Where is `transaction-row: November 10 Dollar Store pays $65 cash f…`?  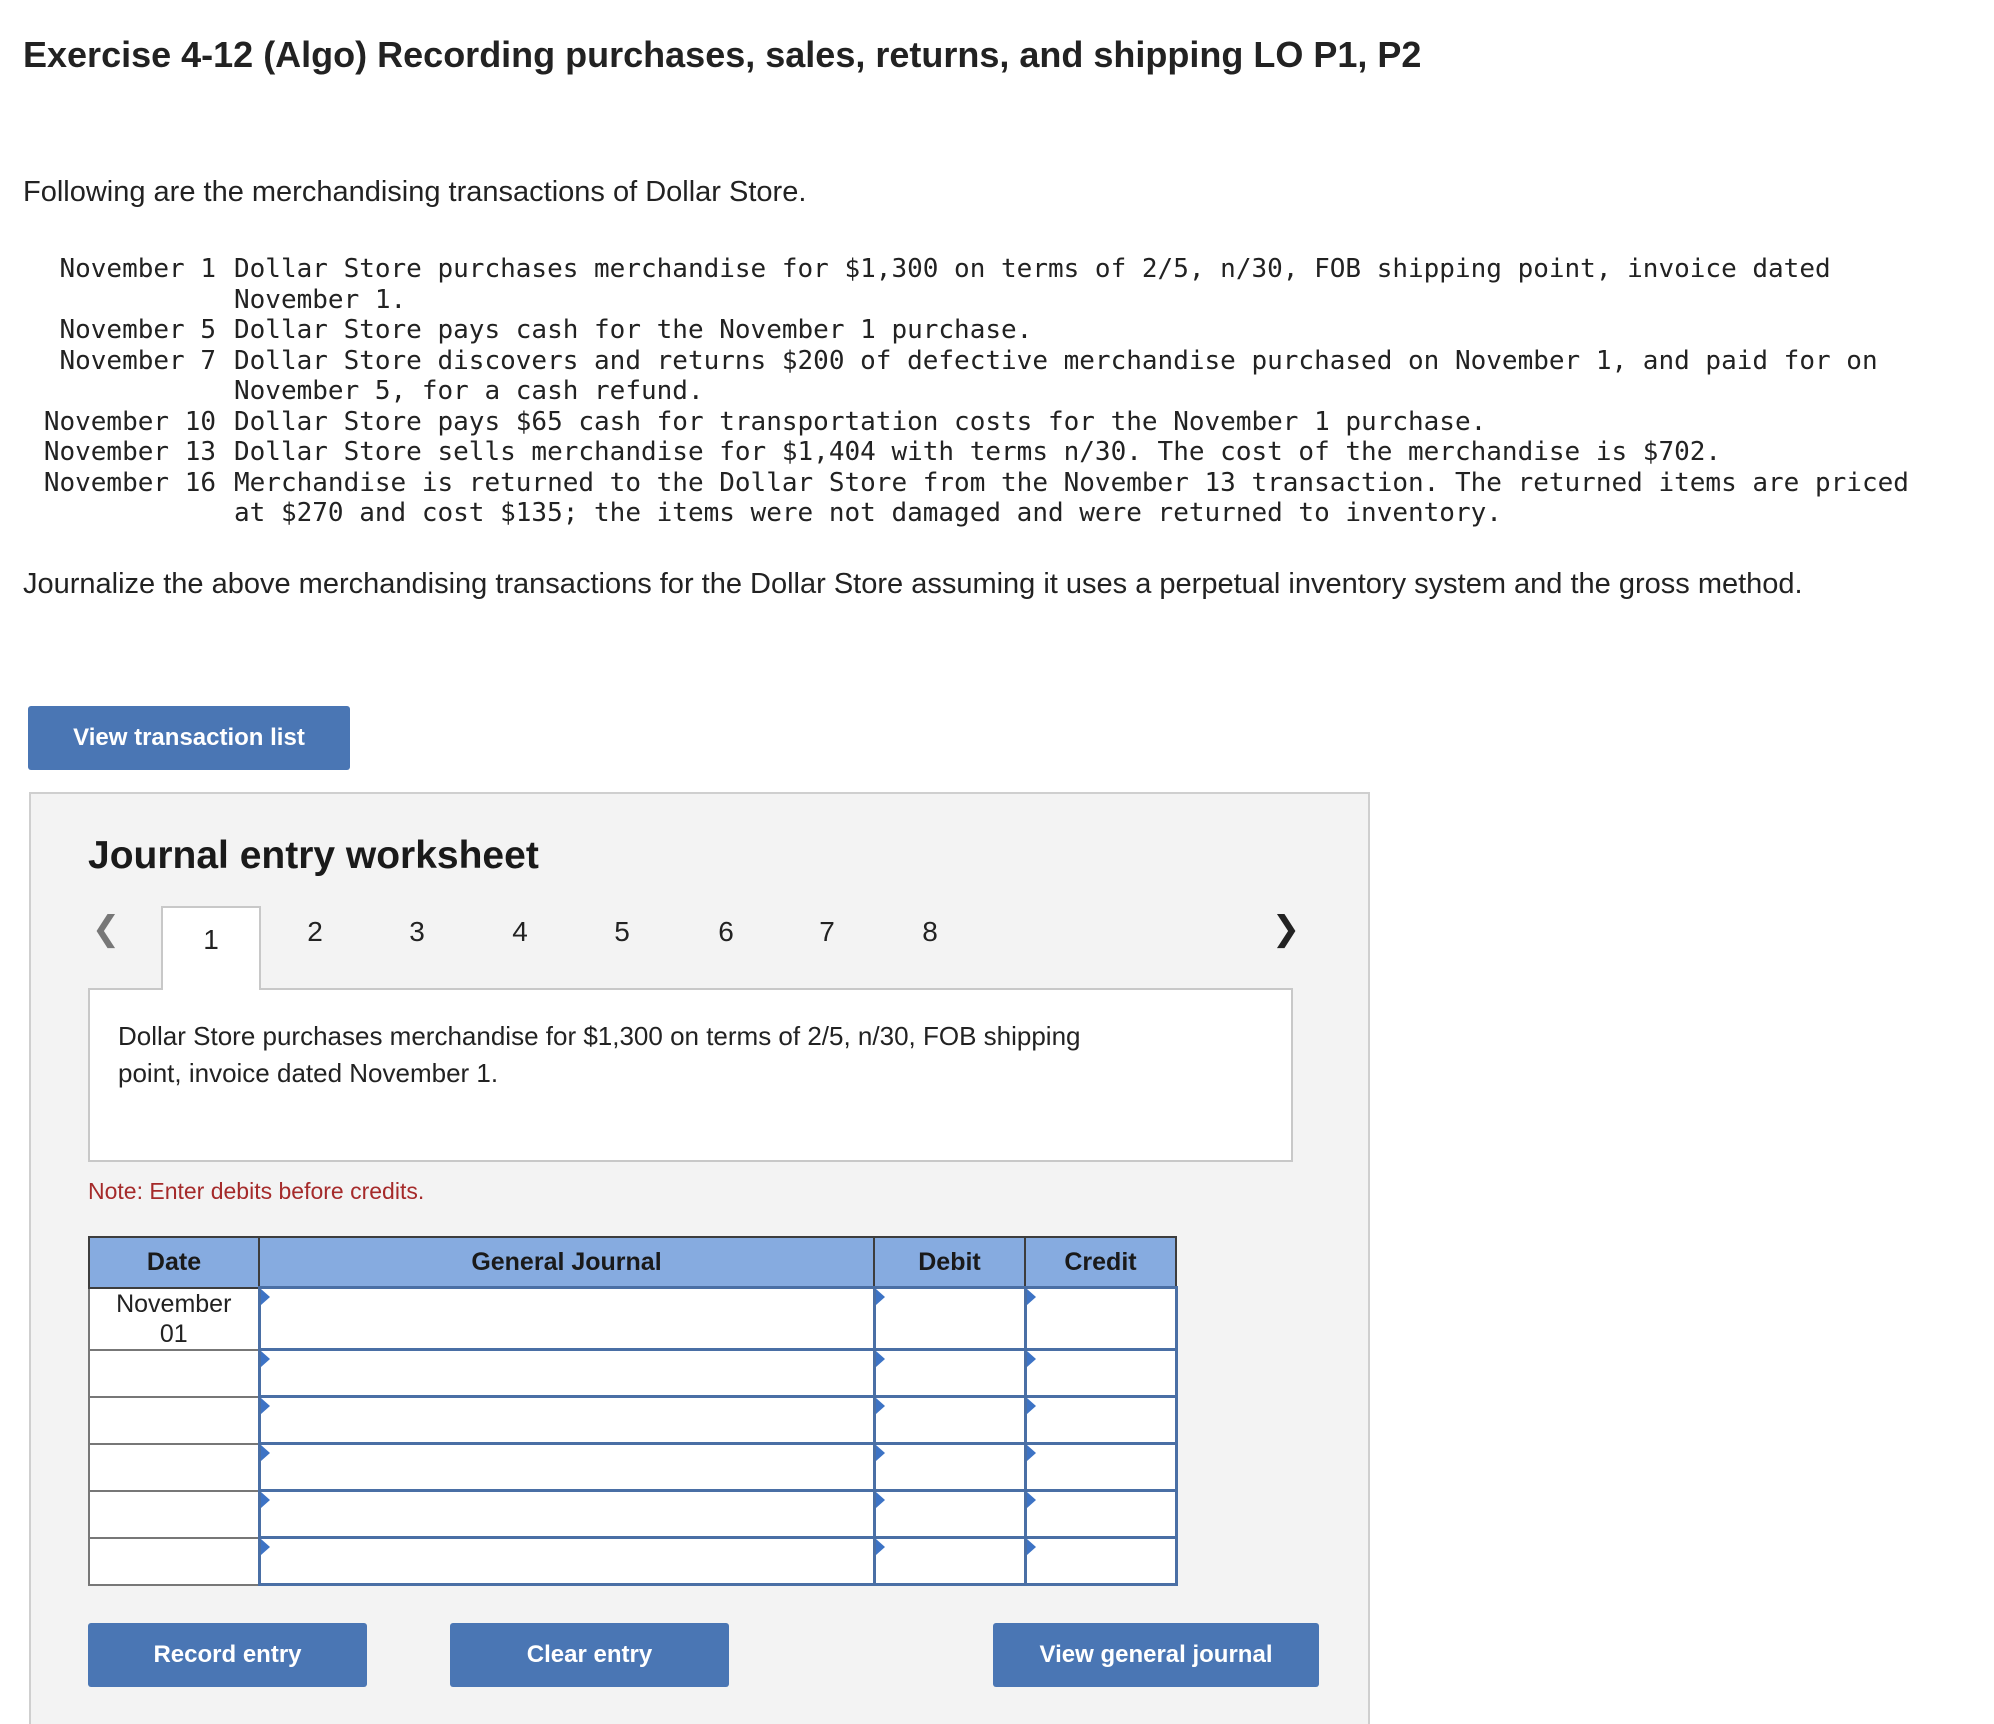 transaction-row: November 10 Dollar Store pays $65 cash f… is located at coordinates (980, 422).